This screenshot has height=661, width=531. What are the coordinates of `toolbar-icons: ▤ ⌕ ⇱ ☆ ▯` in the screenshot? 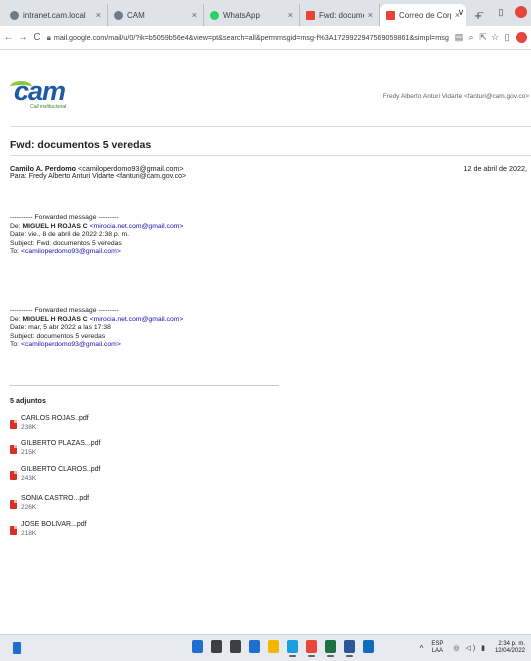 It's located at (490, 37).